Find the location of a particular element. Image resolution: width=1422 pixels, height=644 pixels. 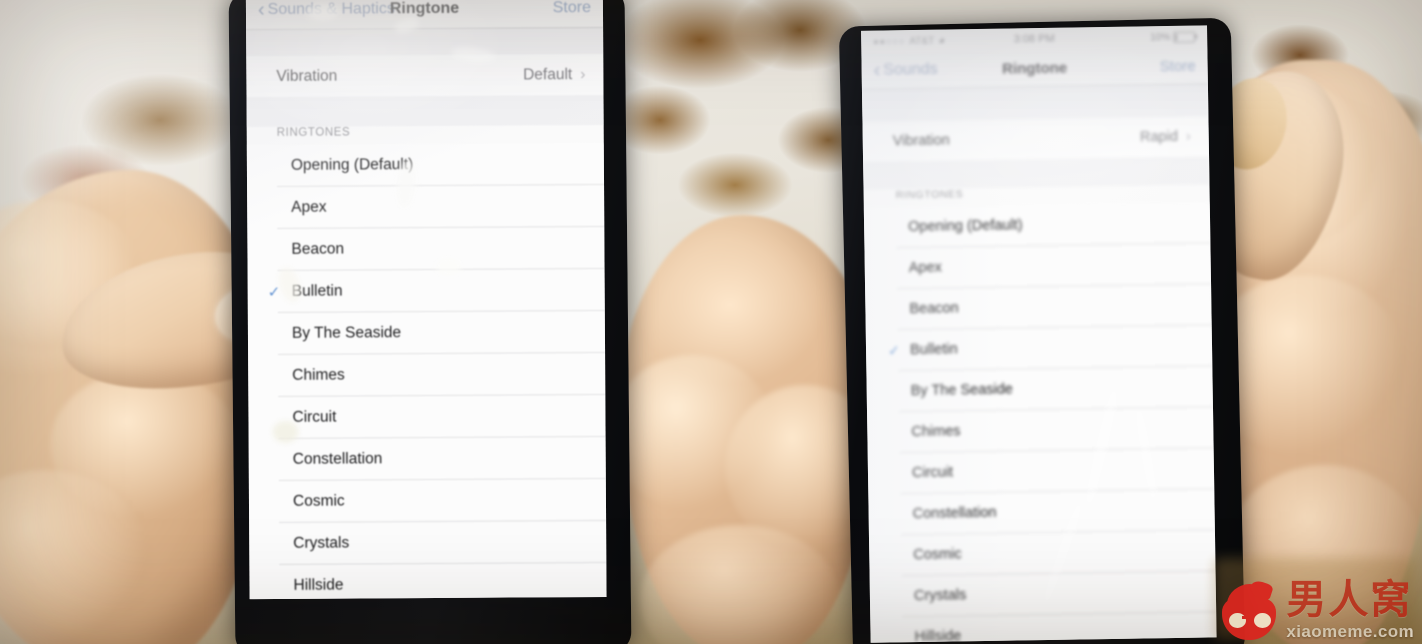

left-ringtone-label: Bulletin is located at coordinates (317, 291).